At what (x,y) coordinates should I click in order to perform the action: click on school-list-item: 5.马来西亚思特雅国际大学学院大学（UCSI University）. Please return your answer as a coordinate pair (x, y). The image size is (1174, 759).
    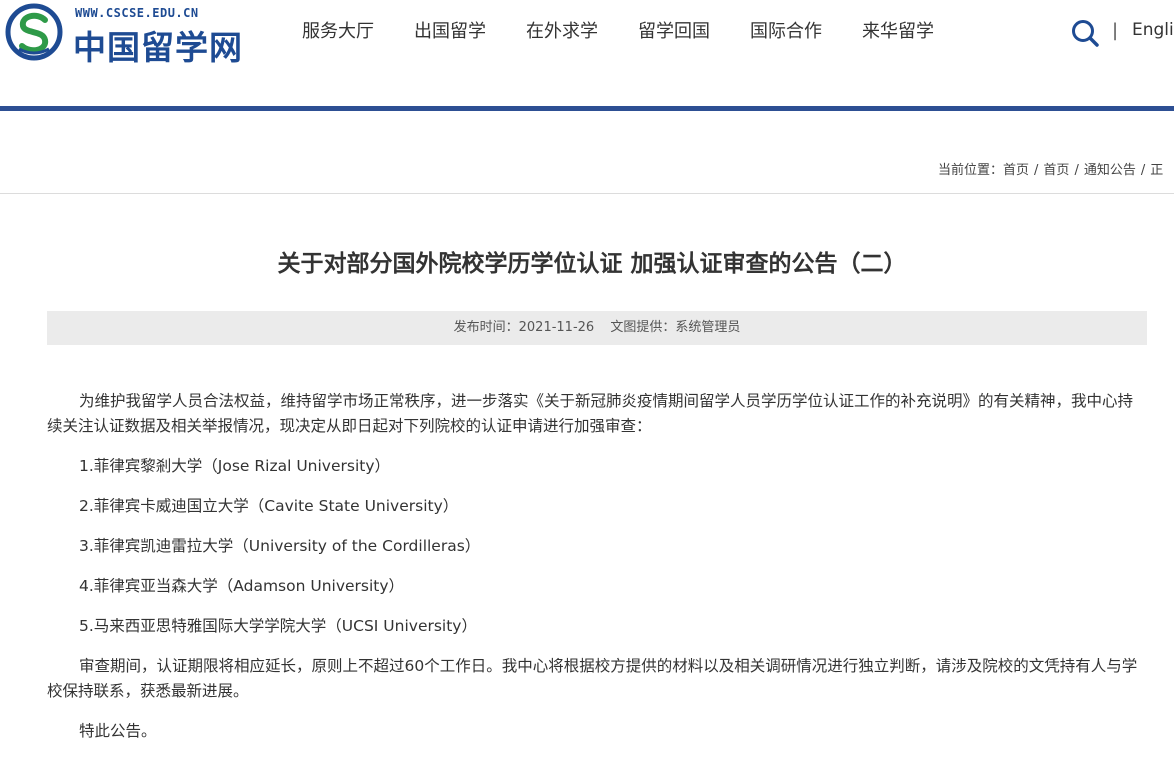
    Looking at the image, I should click on (278, 626).